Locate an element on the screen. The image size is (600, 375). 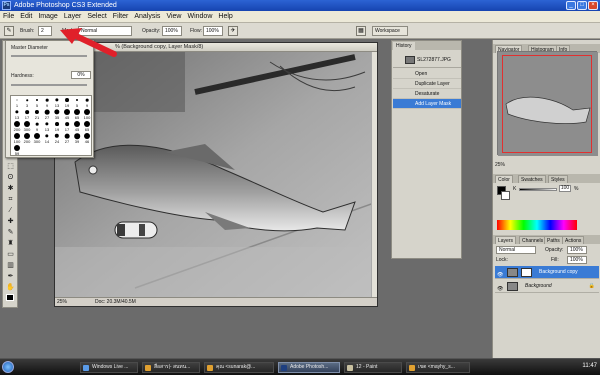
opacity-input: 100% is located at coordinates (172, 31).